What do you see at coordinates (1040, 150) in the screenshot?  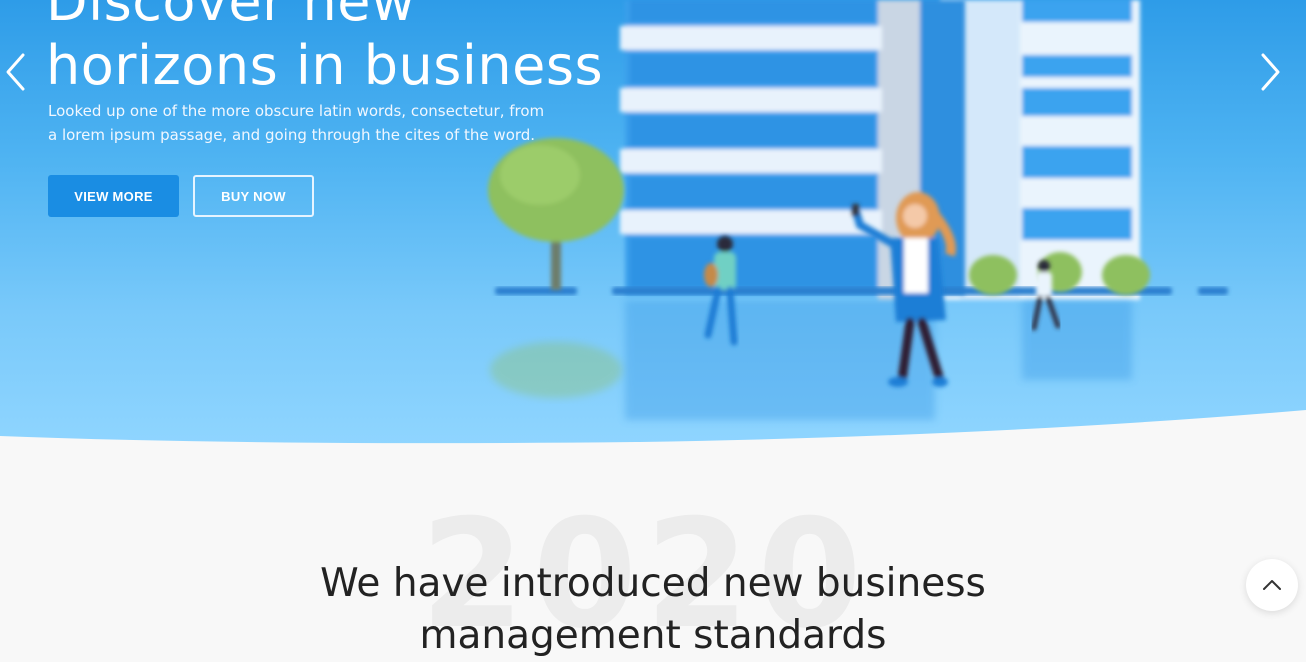 I see `building-right` at bounding box center [1040, 150].